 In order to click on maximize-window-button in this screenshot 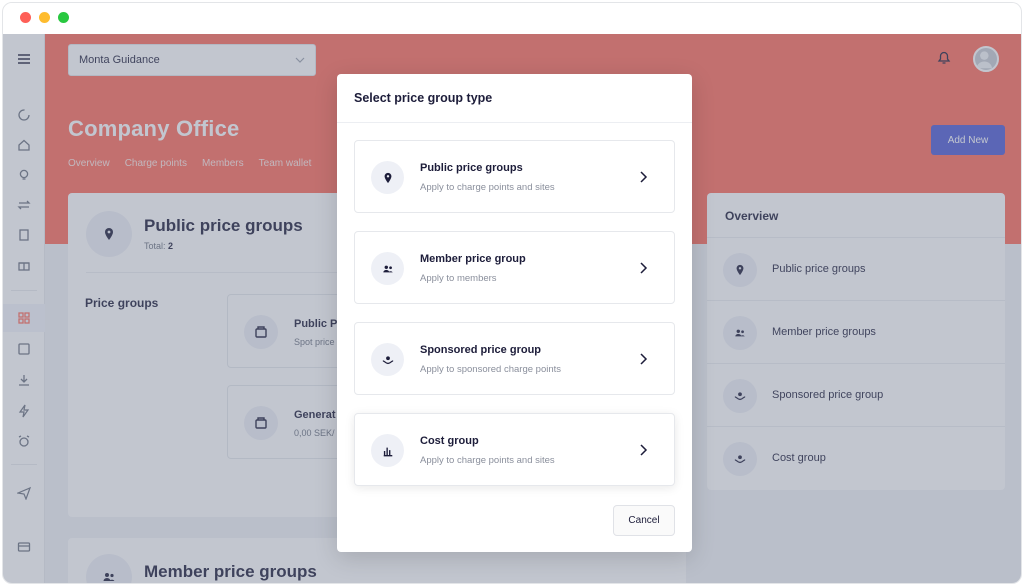, I will do `click(63, 17)`.